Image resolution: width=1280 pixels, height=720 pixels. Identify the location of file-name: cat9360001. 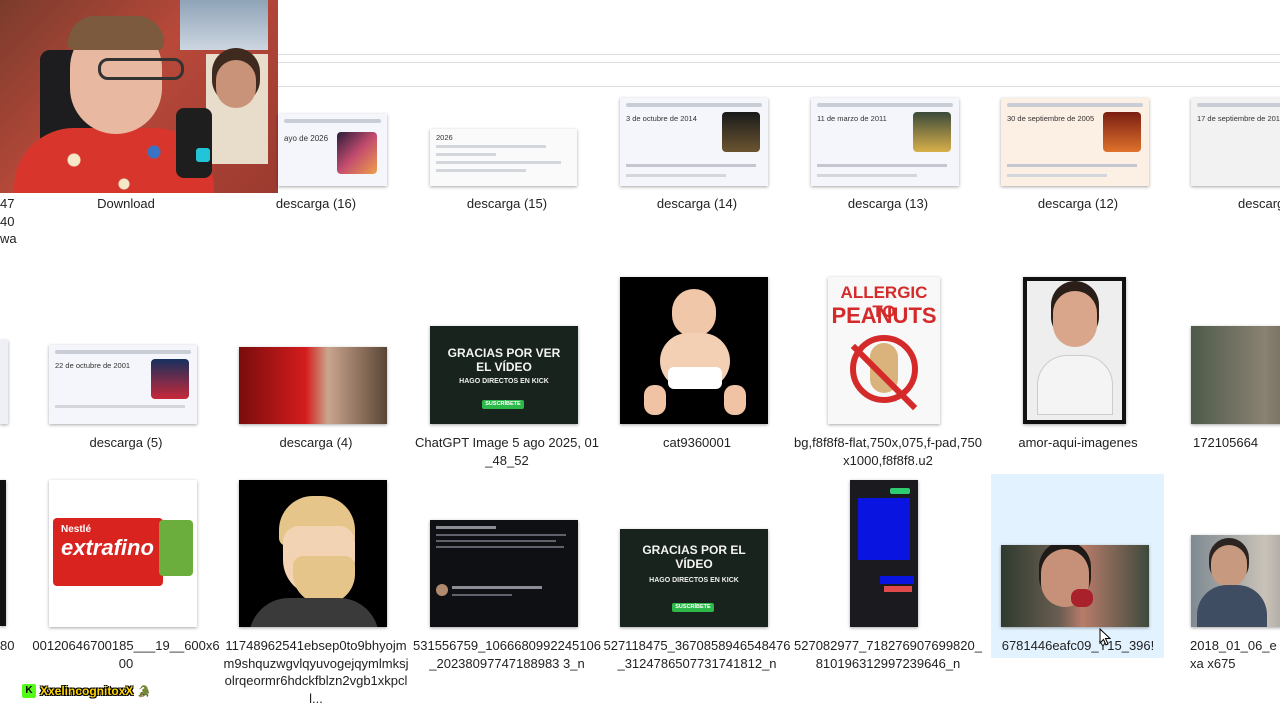
(697, 442).